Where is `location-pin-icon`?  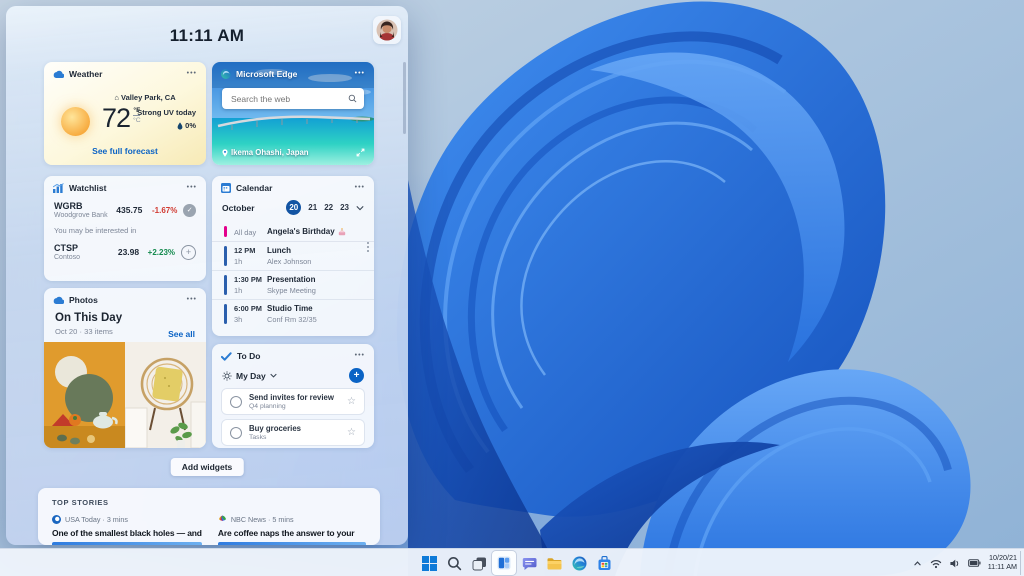
location-pin-icon is located at coordinates (225, 152).